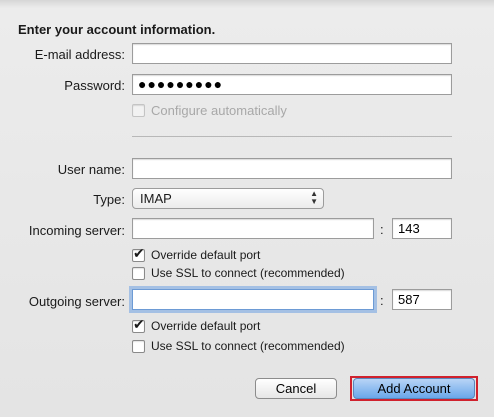 This screenshot has height=417, width=494. Describe the element at coordinates (422, 299) in the screenshot. I see `outgoing-port-field: 587` at that location.